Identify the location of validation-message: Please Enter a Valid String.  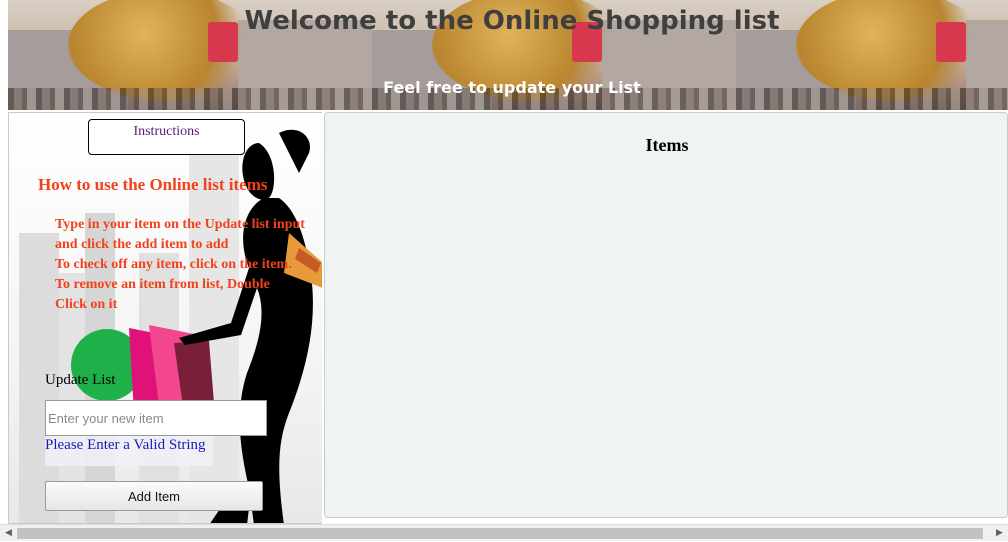
(129, 451).